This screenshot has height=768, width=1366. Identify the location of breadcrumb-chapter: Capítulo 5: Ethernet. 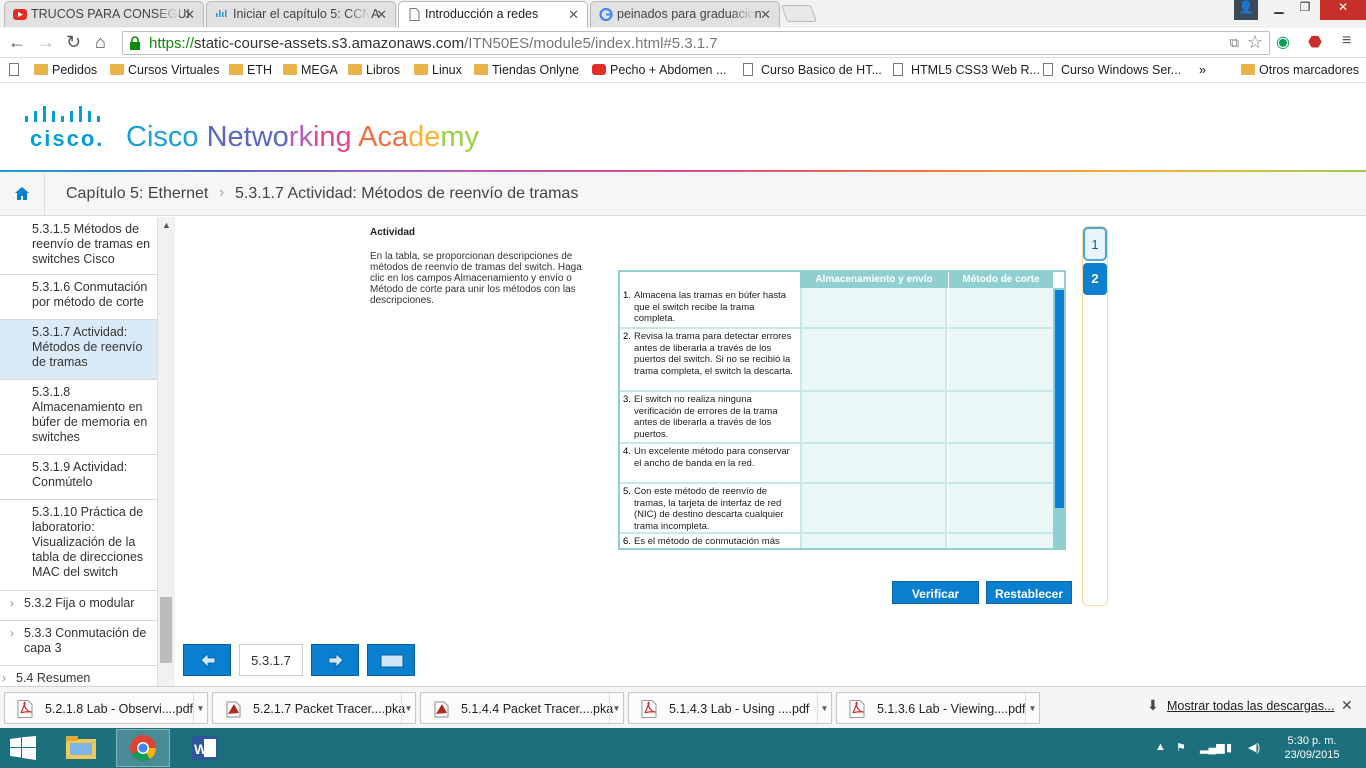
(137, 194).